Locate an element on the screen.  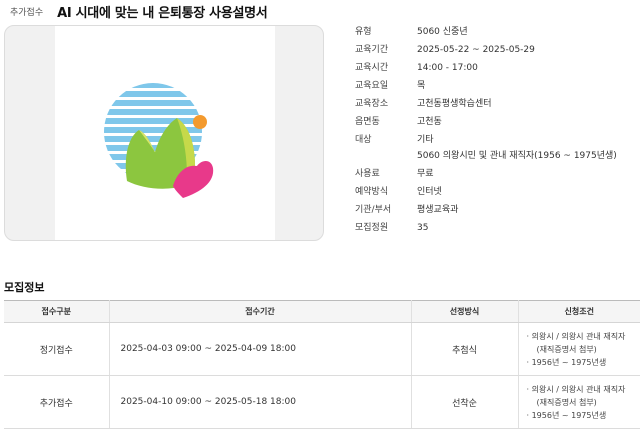
info-department: 기관/부서 평생교육과 is located at coordinates (407, 210).